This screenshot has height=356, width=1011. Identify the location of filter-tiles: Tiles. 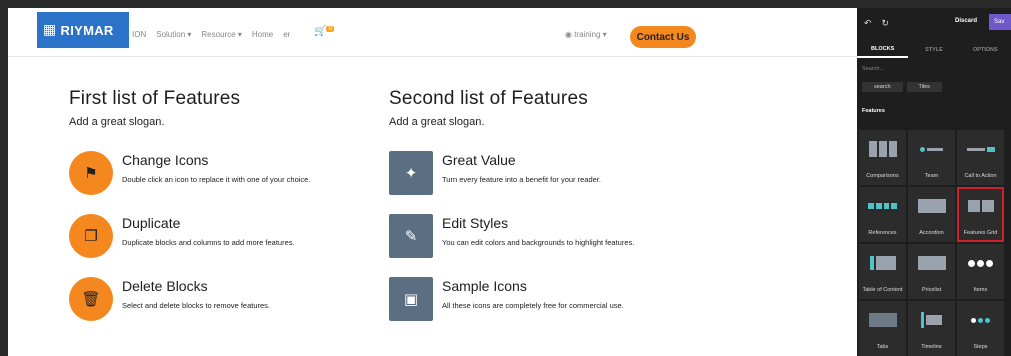
(924, 87).